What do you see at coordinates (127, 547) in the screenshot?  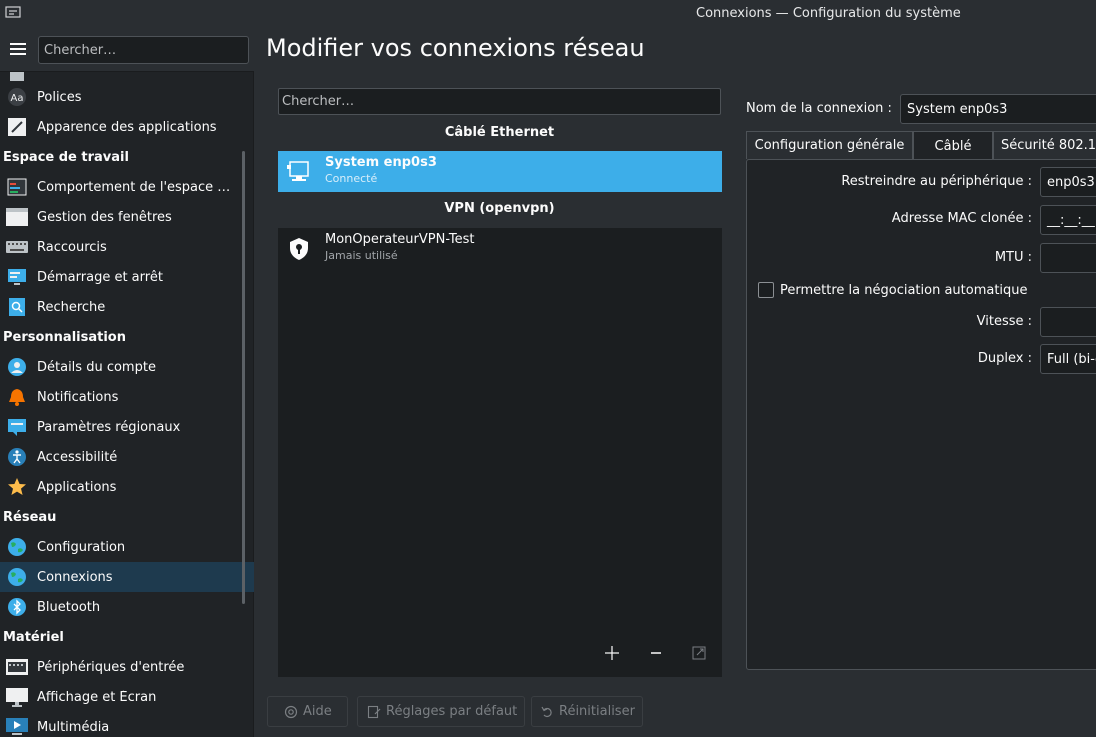 I see `sidebar-item-network-configuration: Configuration` at bounding box center [127, 547].